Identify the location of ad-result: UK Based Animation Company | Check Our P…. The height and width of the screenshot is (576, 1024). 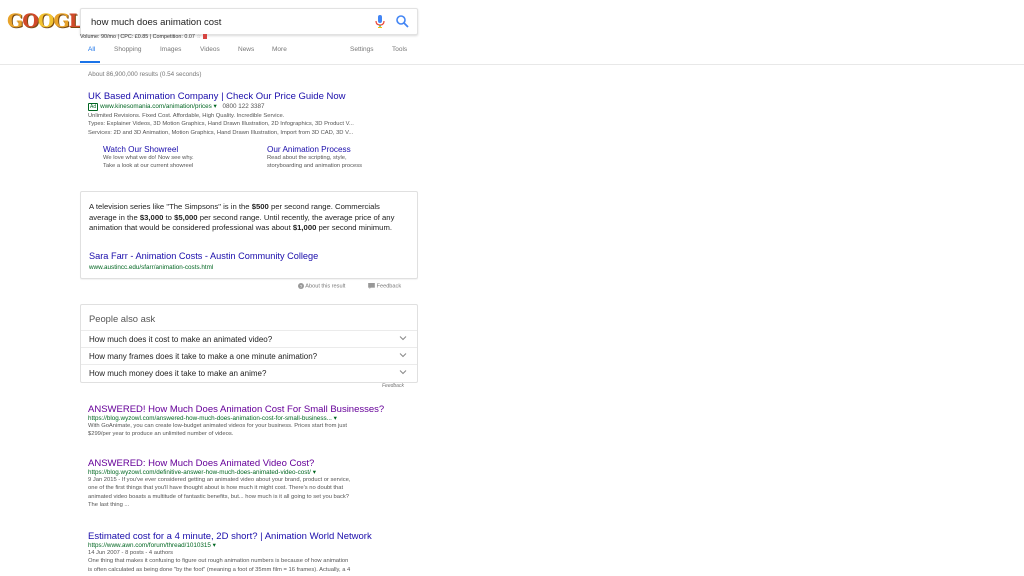
(253, 114).